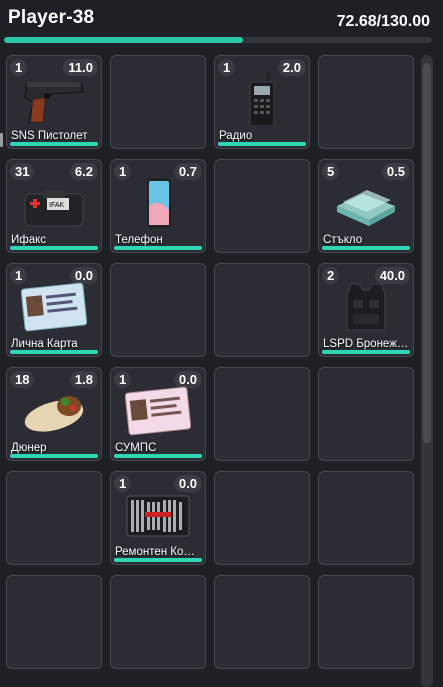 Image resolution: width=443 pixels, height=687 pixels. I want to click on toolkit-icon, so click(158, 515).